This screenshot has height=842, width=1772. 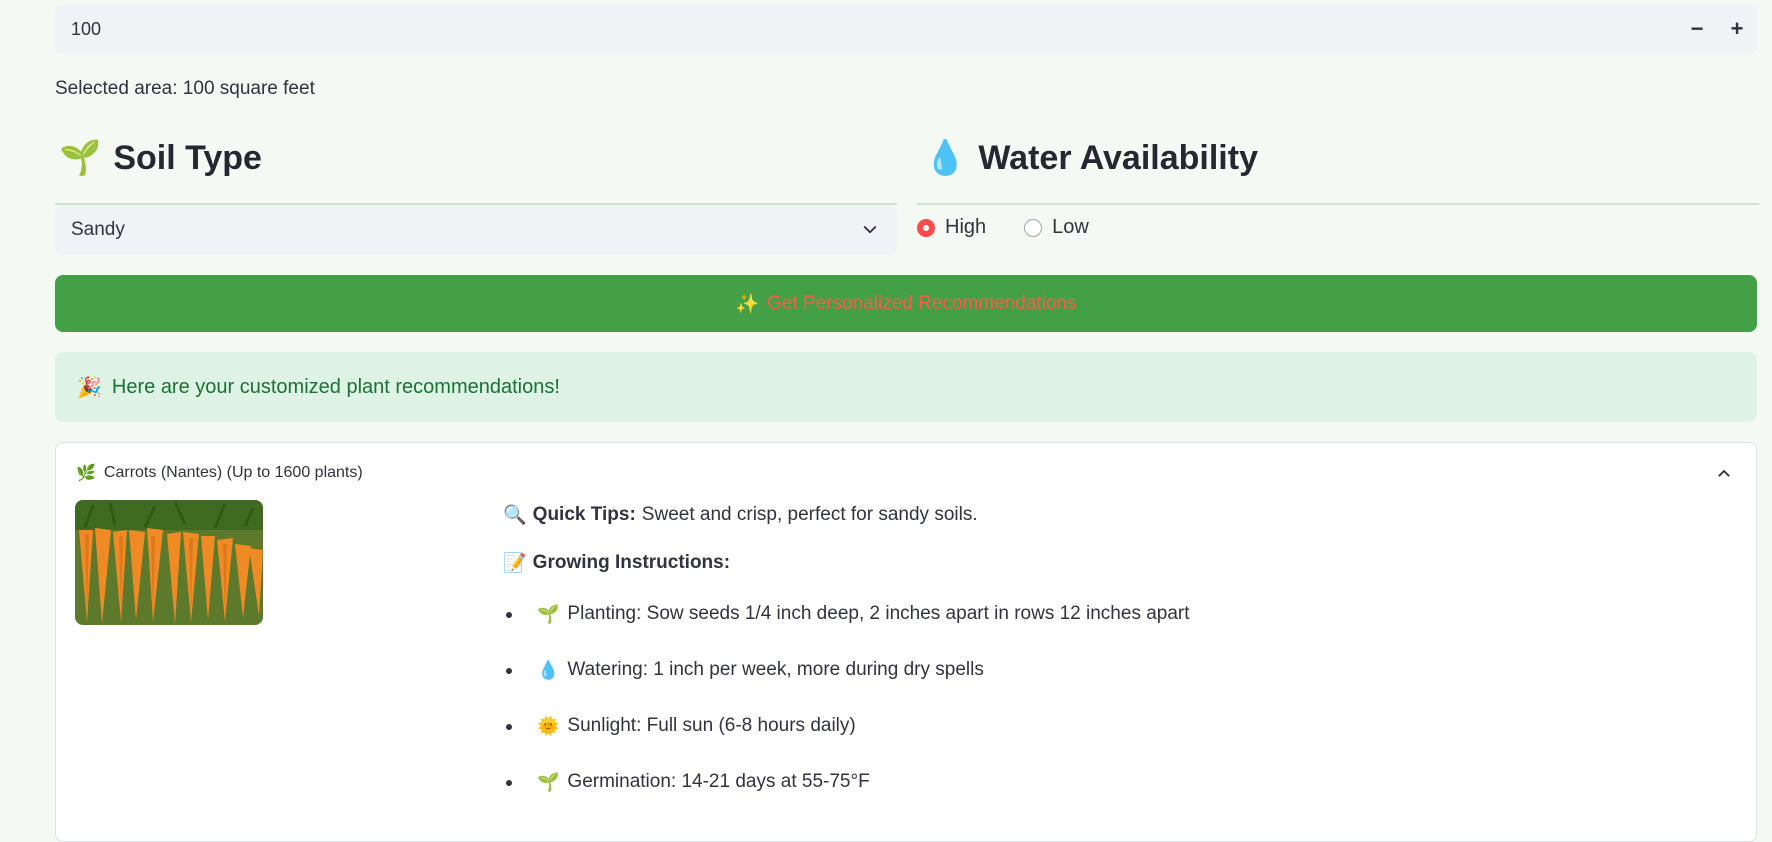 What do you see at coordinates (187, 157) in the screenshot?
I see `soil-type-title: Soil Type` at bounding box center [187, 157].